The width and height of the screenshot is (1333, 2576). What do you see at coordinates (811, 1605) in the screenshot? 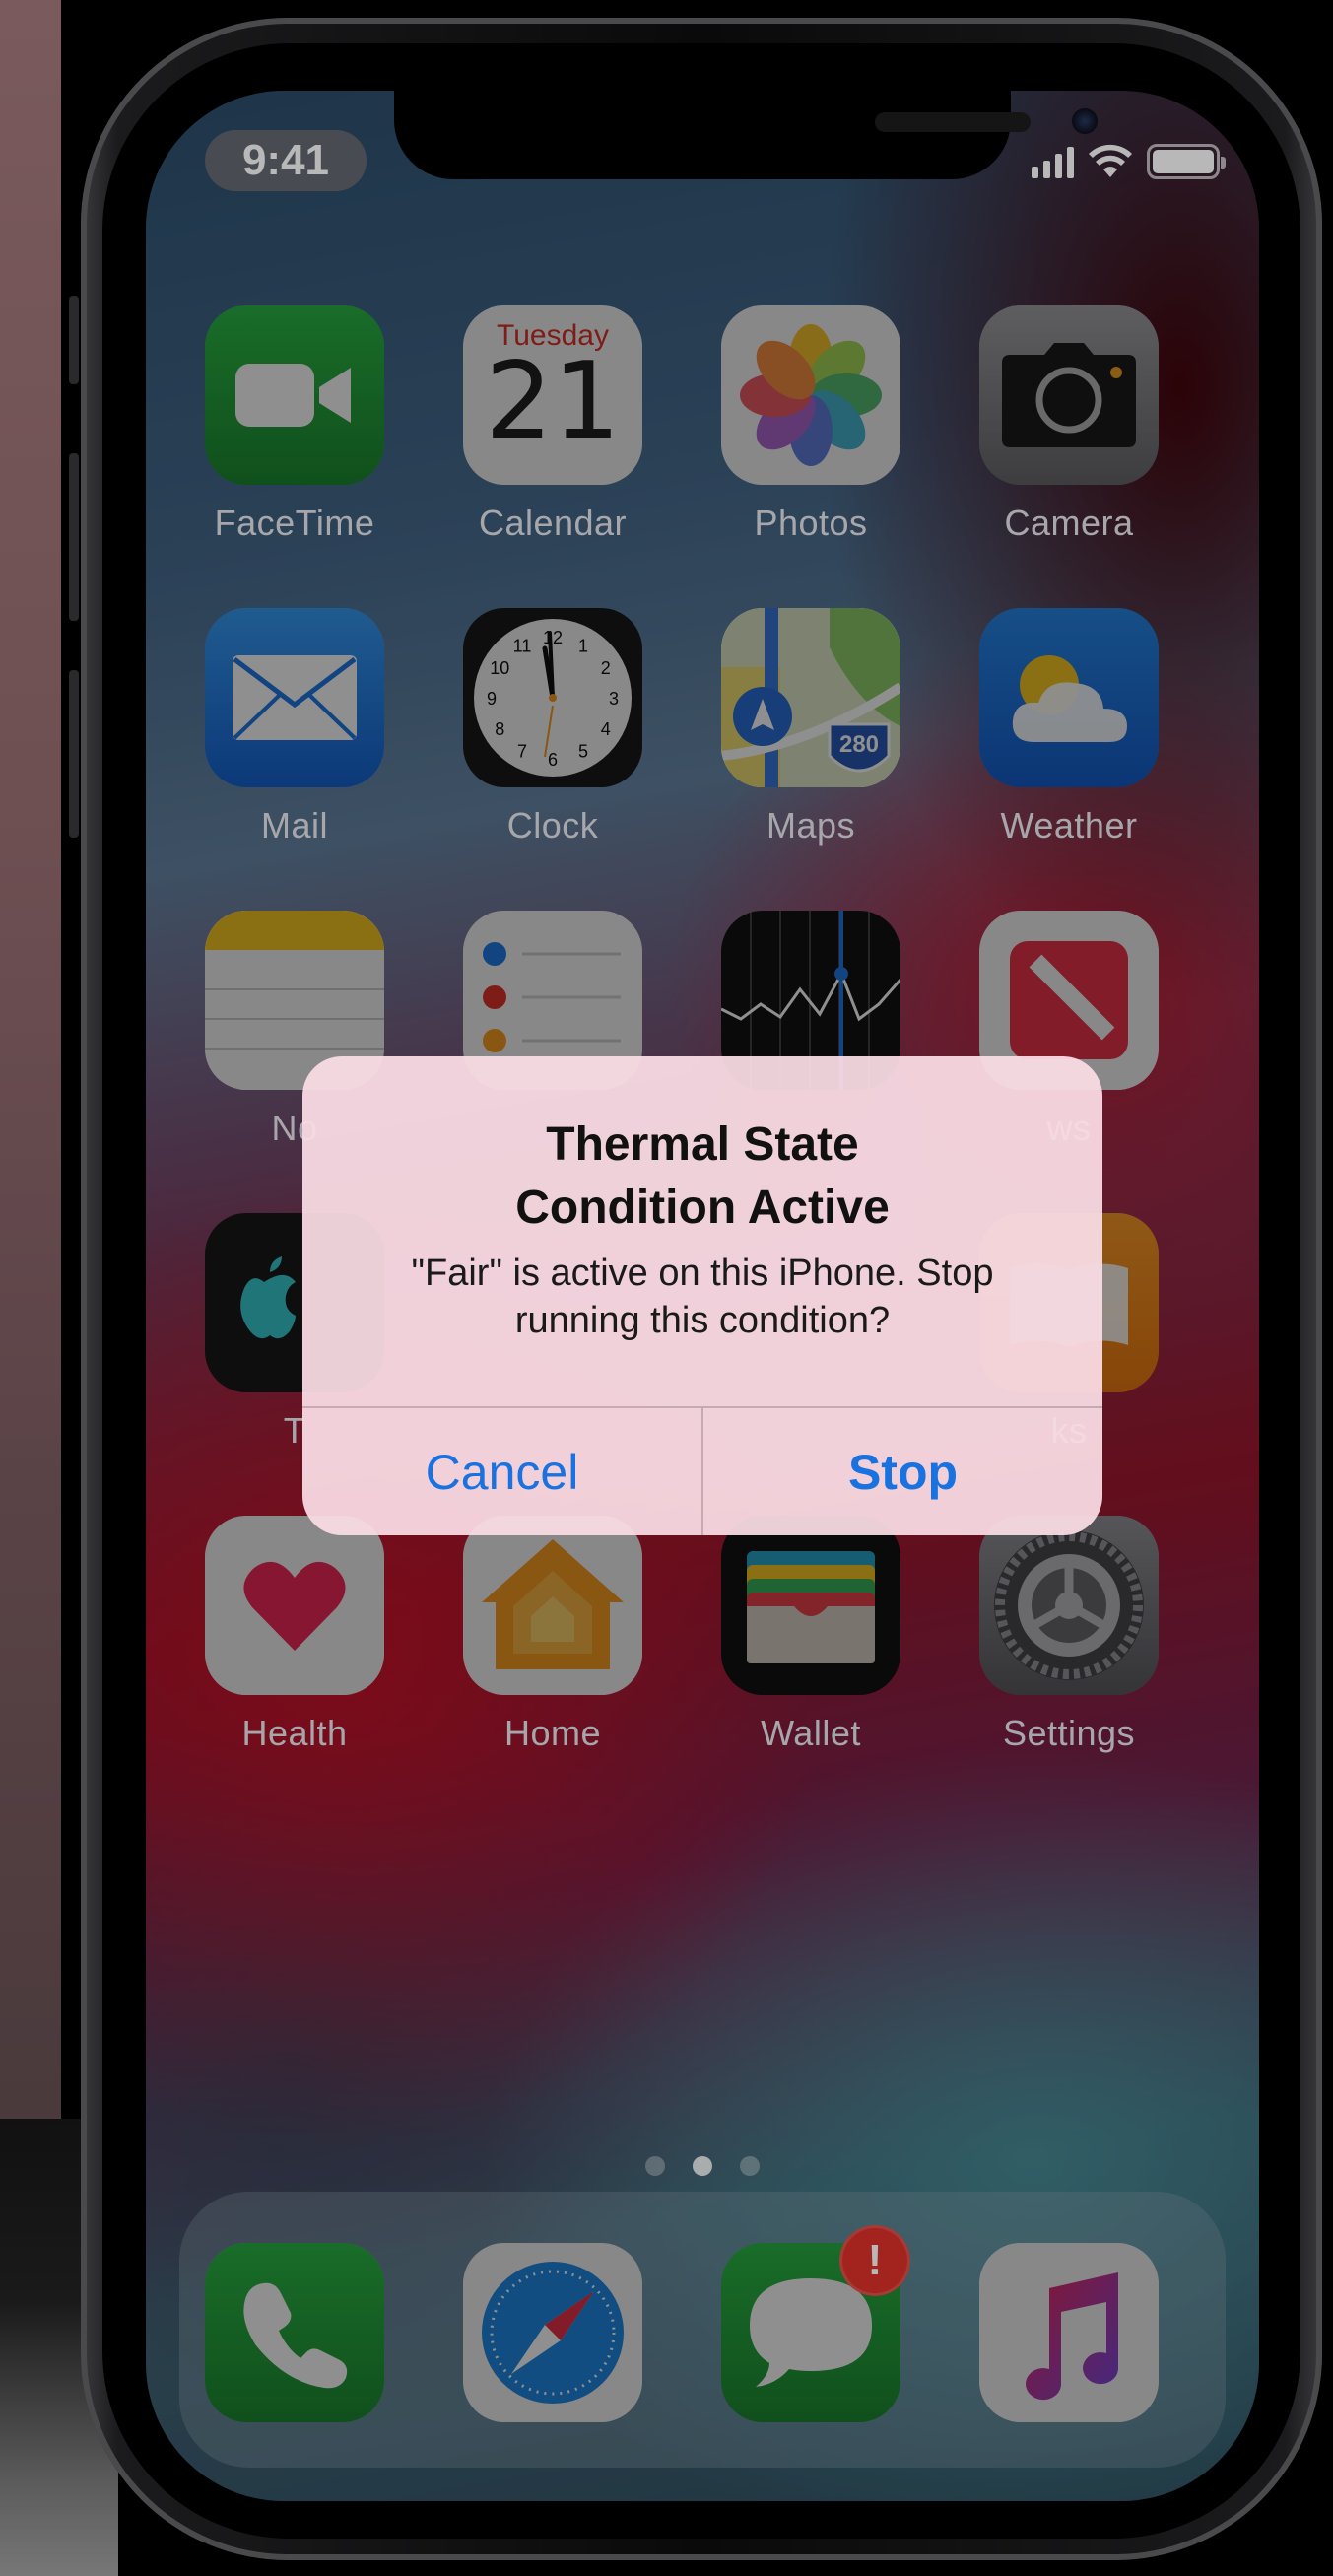
I see `wallet-icon` at bounding box center [811, 1605].